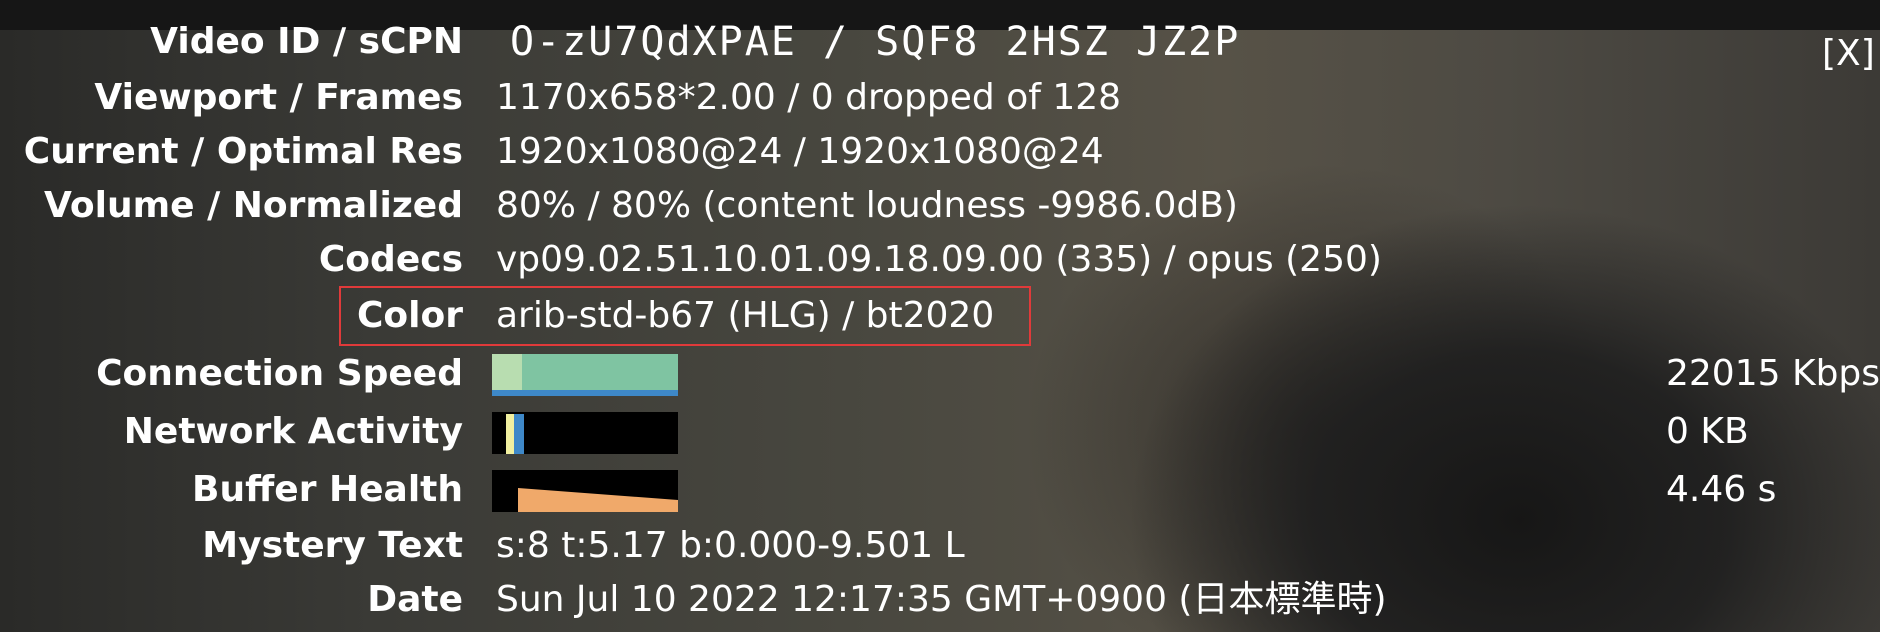 The image size is (1880, 640). What do you see at coordinates (940, 490) in the screenshot?
I see `row-buffer-health: Buffer Health 4.46 s` at bounding box center [940, 490].